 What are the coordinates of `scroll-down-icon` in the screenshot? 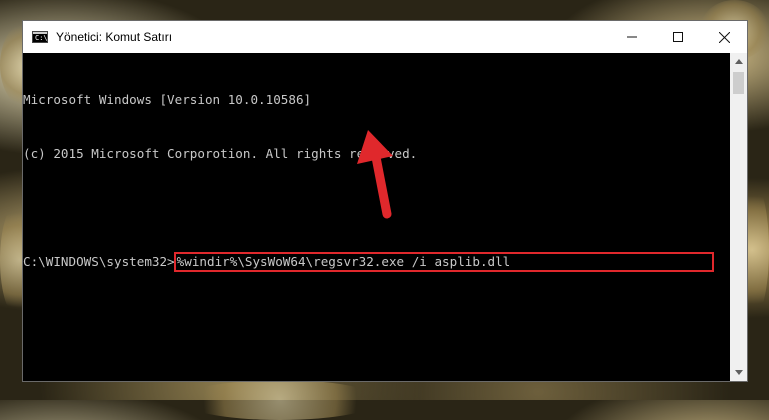 It's located at (738, 372).